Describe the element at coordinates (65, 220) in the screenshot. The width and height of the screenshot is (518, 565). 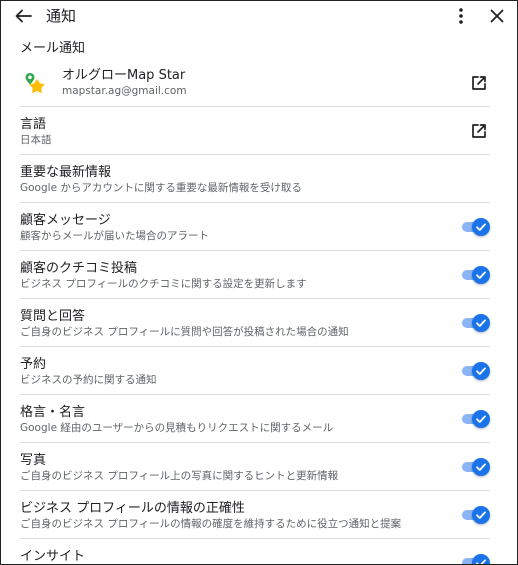
I see `setting-title: 顧客メッセージ` at that location.